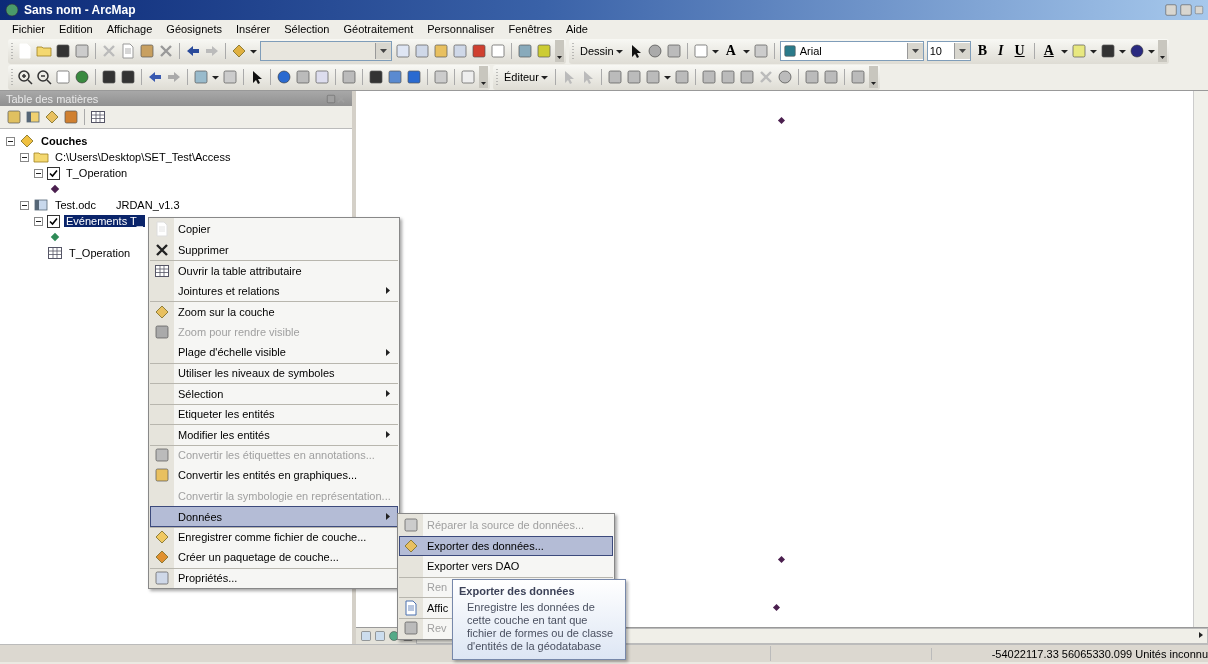 The width and height of the screenshot is (1208, 664). What do you see at coordinates (526, 77) in the screenshot?
I see `editor-menu-button: Éditeur` at bounding box center [526, 77].